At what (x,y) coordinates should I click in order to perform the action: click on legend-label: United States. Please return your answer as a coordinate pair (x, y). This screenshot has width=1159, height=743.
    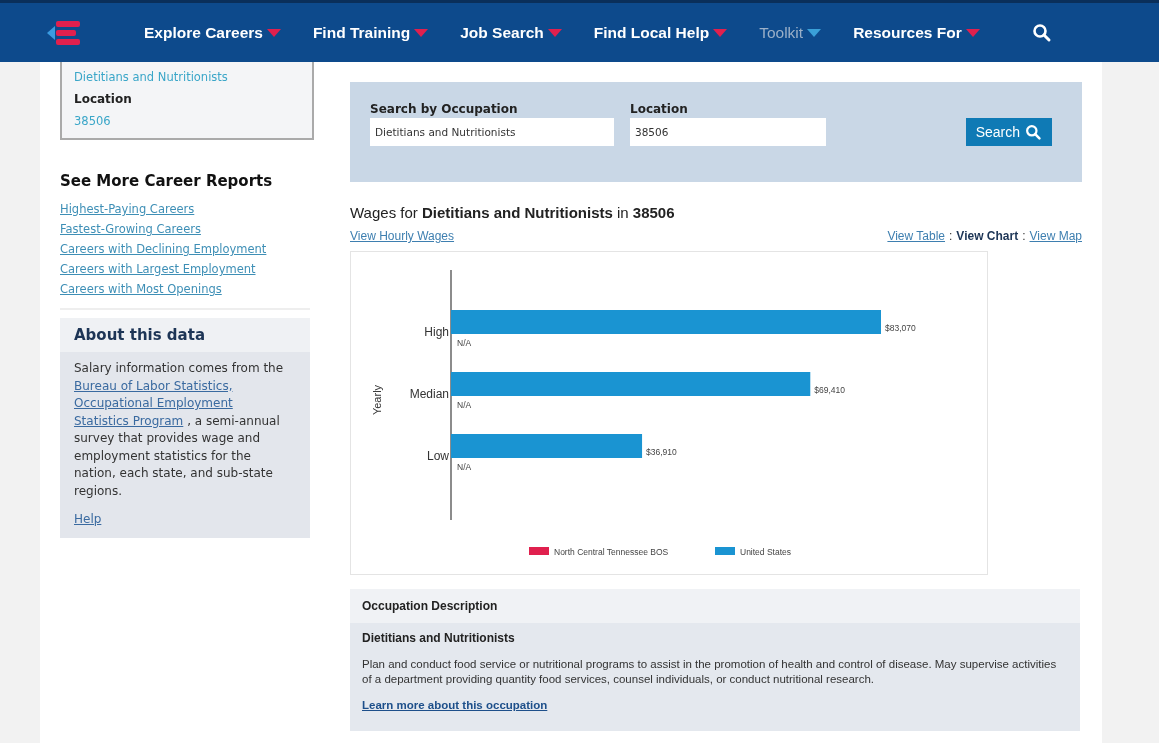
    Looking at the image, I should click on (766, 552).